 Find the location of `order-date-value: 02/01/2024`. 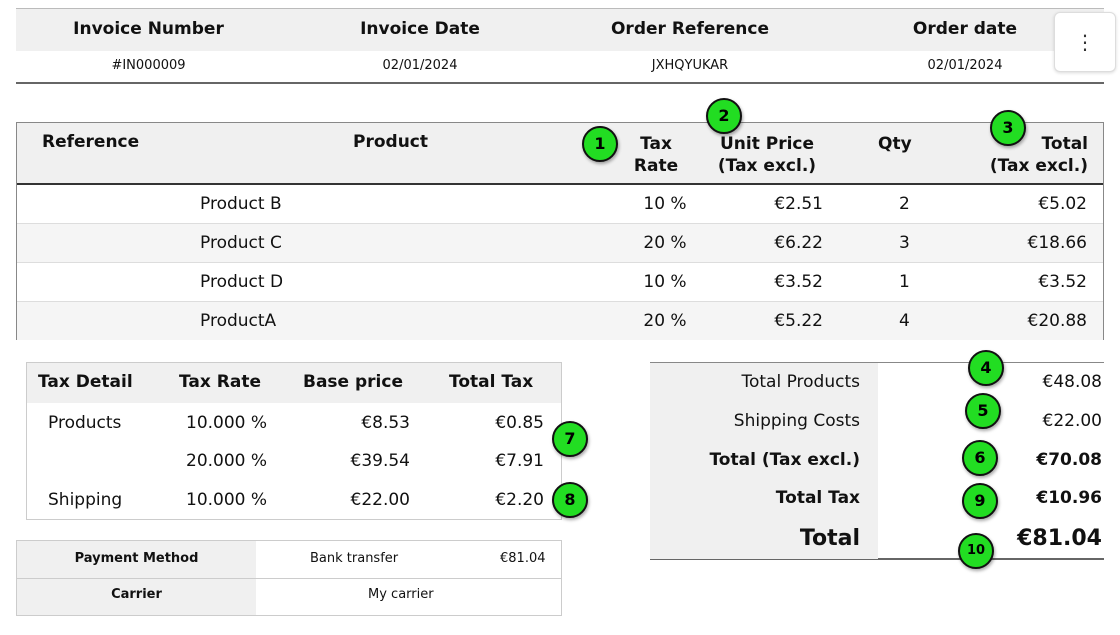

order-date-value: 02/01/2024 is located at coordinates (965, 65).